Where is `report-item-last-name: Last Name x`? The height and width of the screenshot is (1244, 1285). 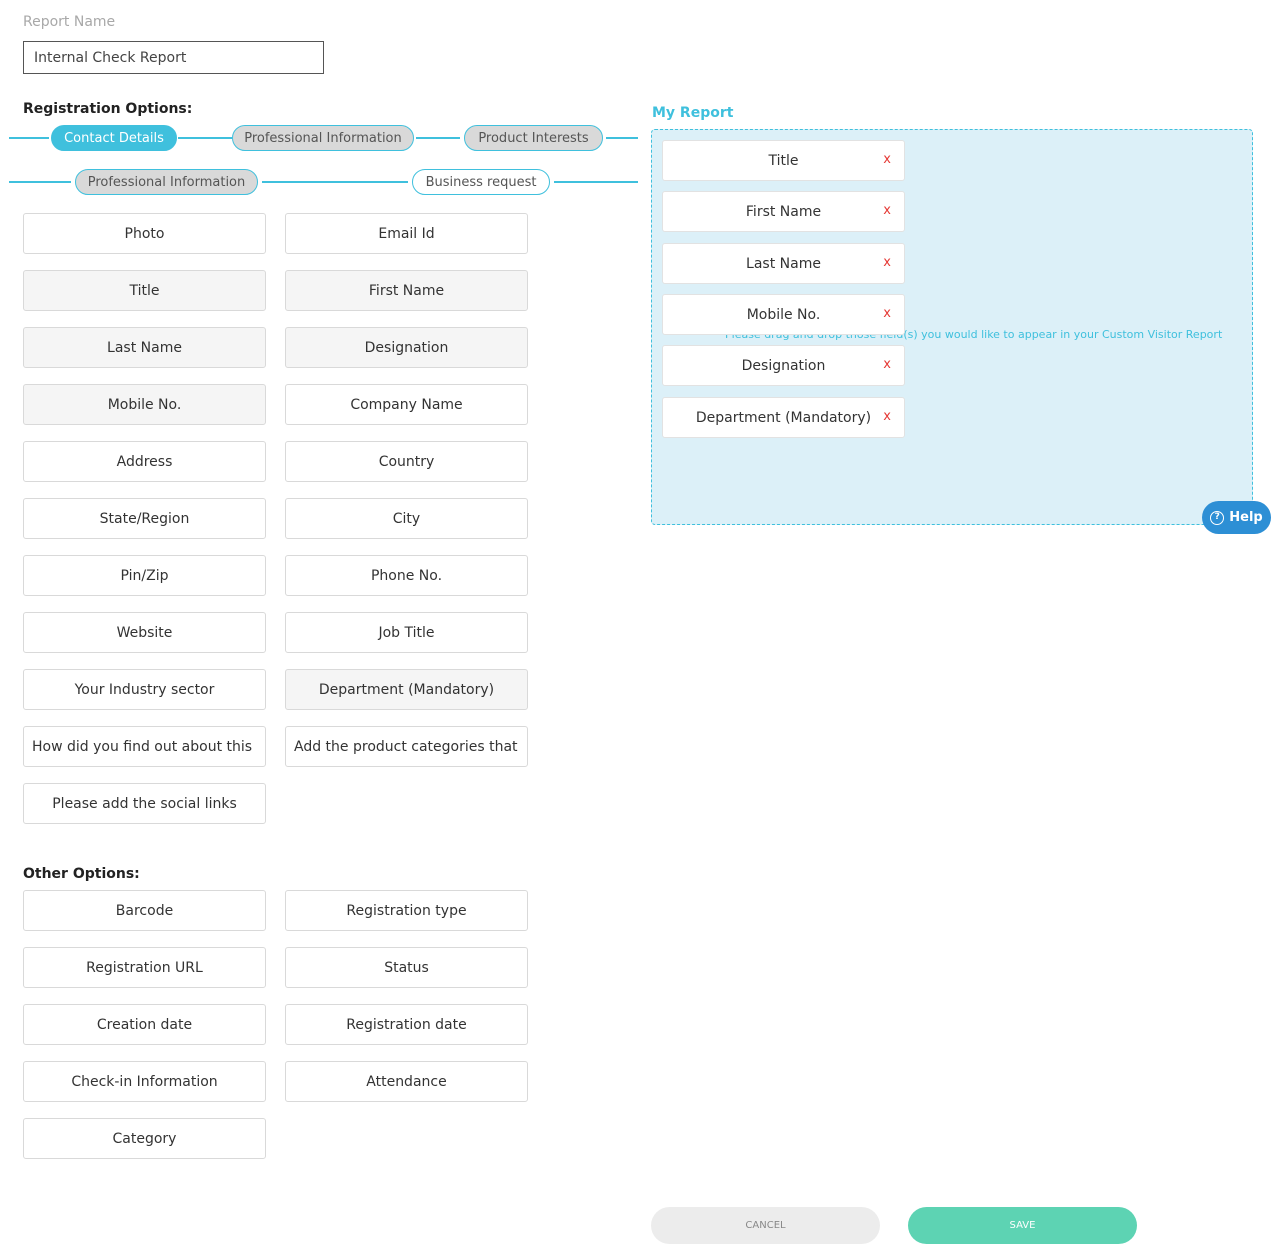 report-item-last-name: Last Name x is located at coordinates (783, 263).